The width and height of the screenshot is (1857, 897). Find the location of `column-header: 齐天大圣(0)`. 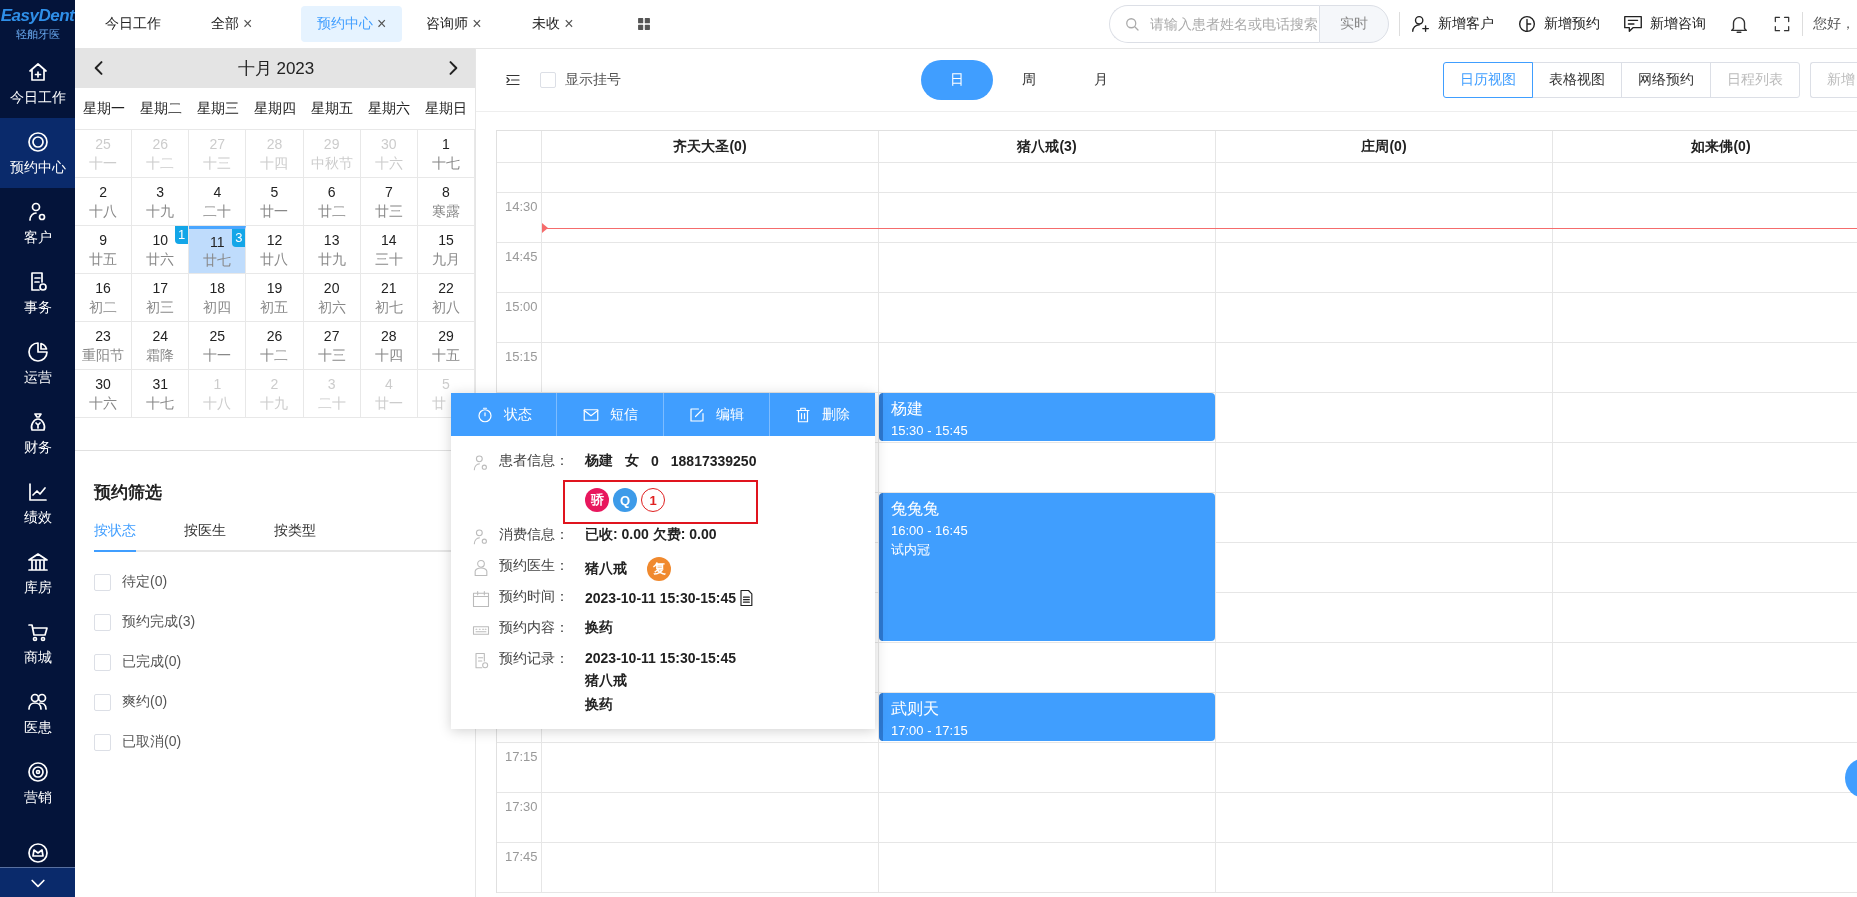

column-header: 齐天大圣(0) is located at coordinates (710, 147).